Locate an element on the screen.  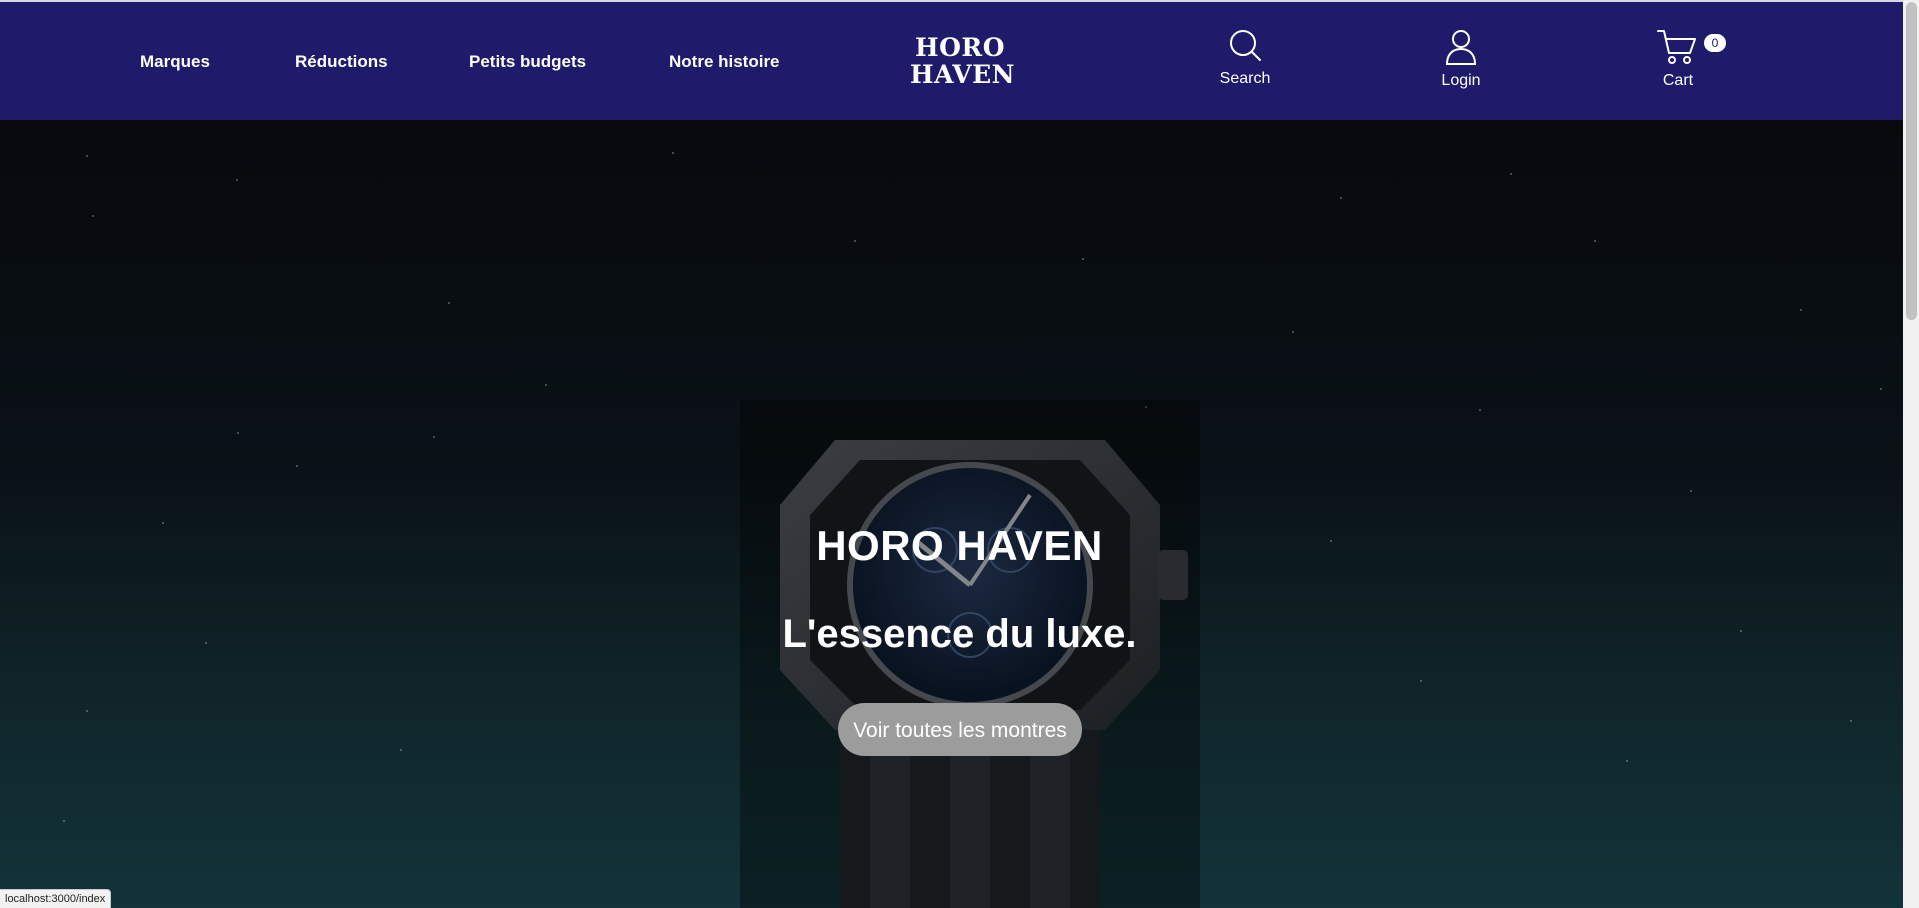
search-button: Search is located at coordinates (1245, 58).